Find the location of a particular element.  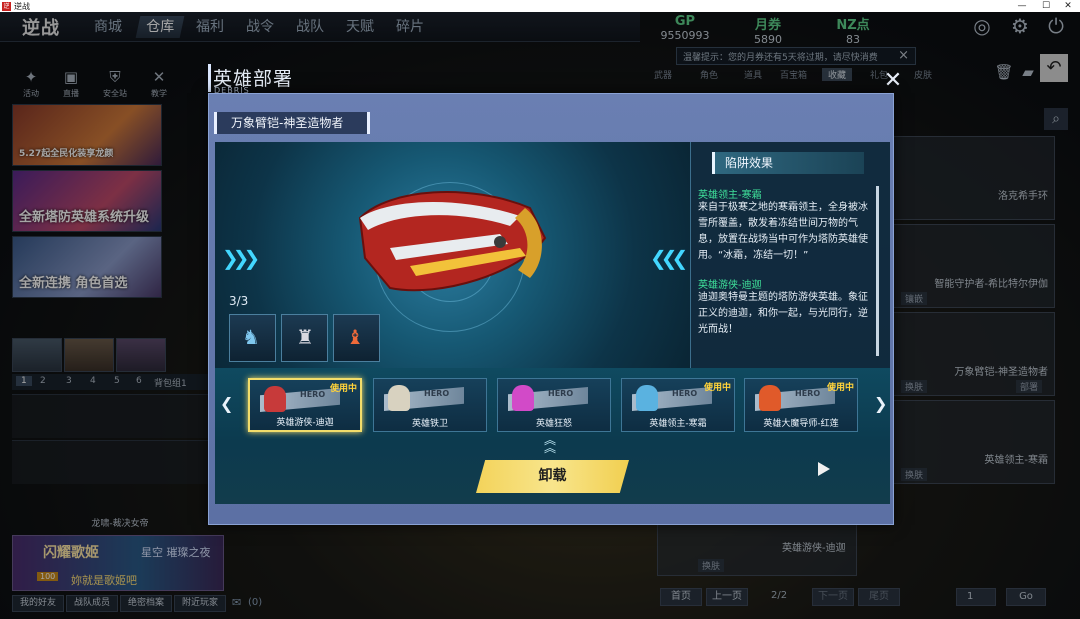

skin-figure-icon: ♞ is located at coordinates (251, 337).